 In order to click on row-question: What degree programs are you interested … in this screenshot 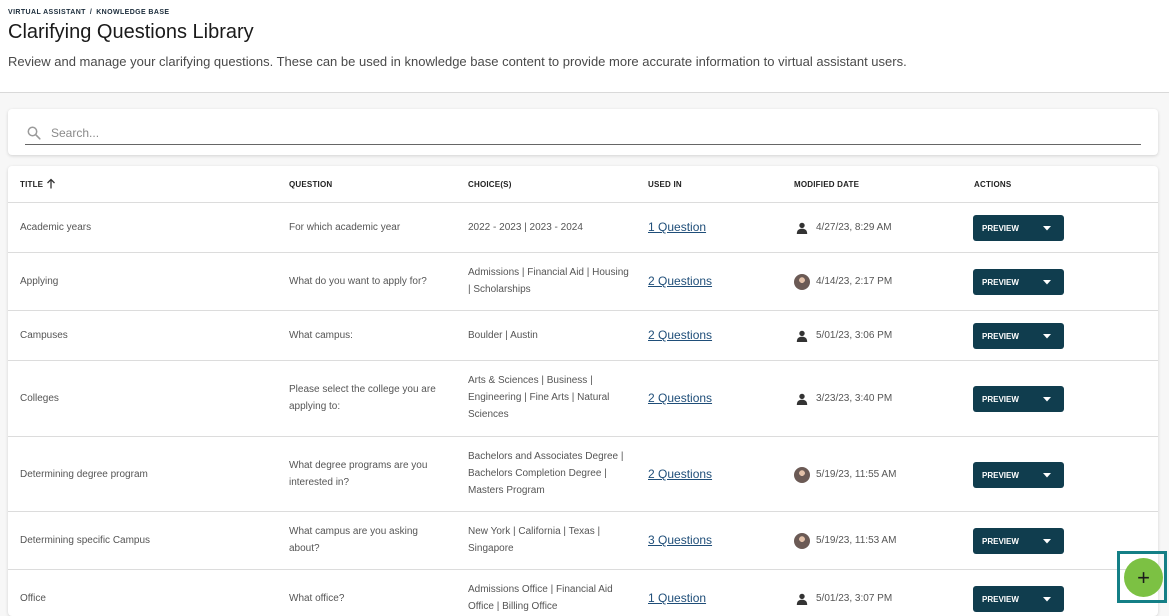, I will do `click(358, 474)`.